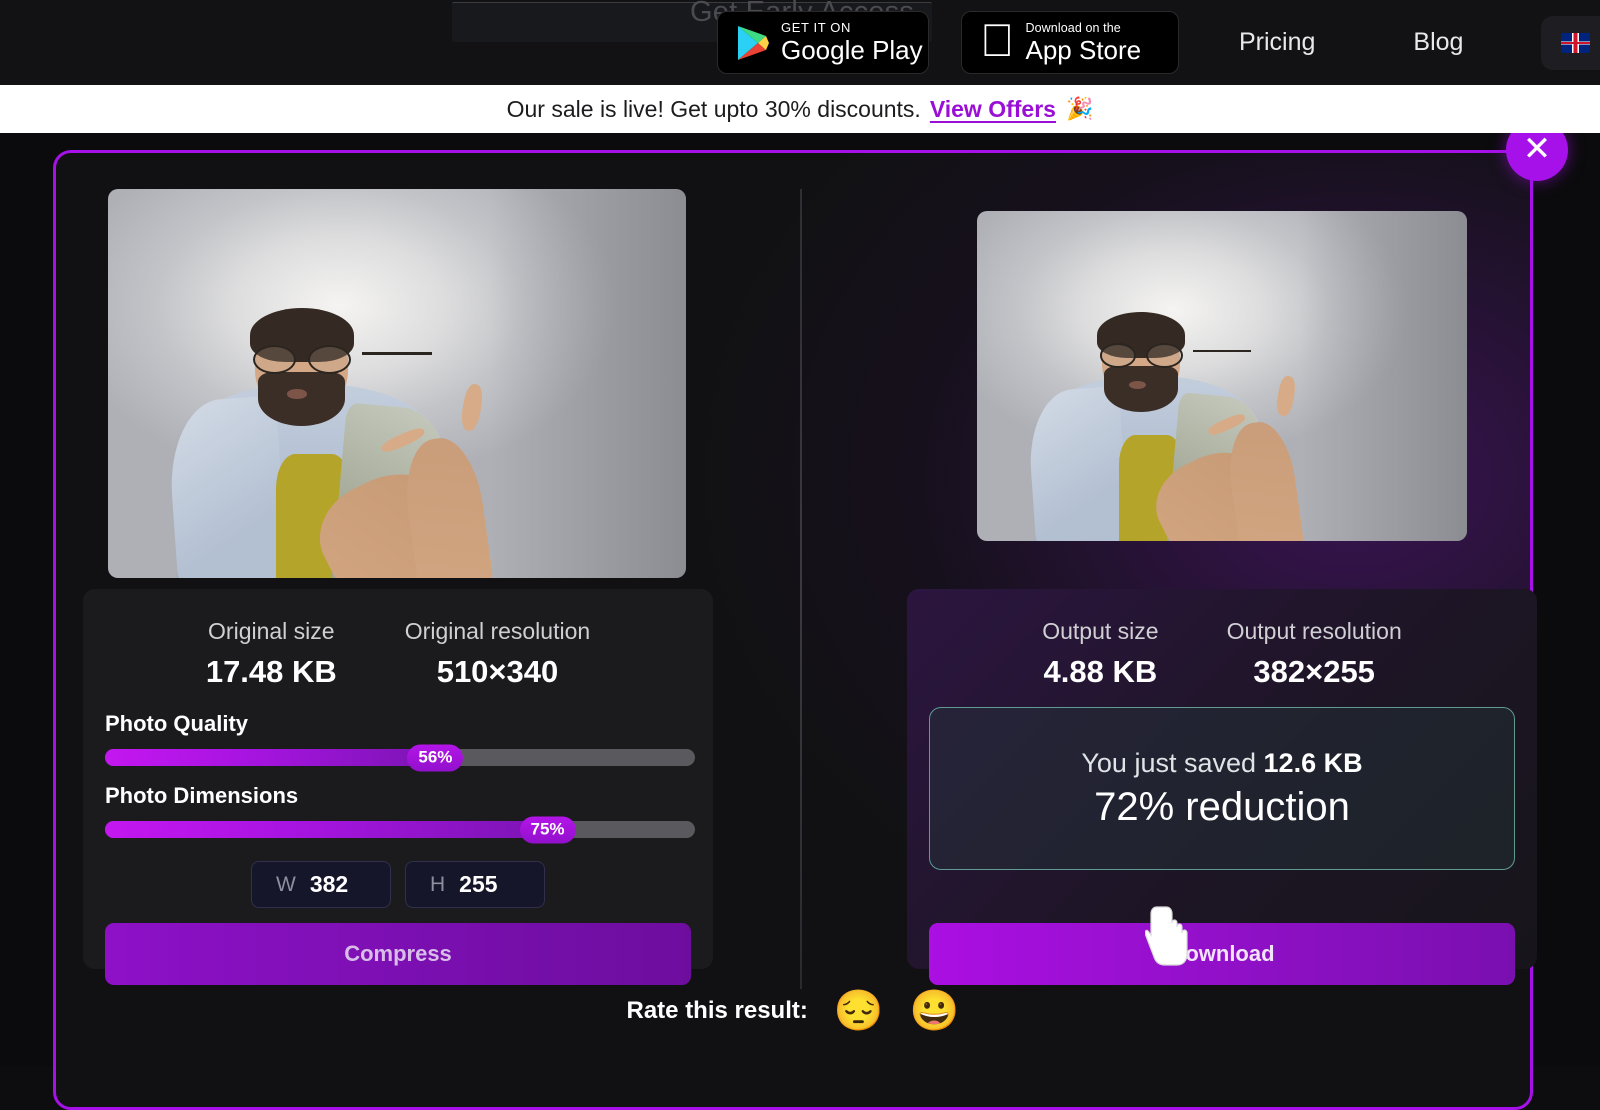 This screenshot has height=1110, width=1600. I want to click on photo-quality-slider: 56%, so click(400, 757).